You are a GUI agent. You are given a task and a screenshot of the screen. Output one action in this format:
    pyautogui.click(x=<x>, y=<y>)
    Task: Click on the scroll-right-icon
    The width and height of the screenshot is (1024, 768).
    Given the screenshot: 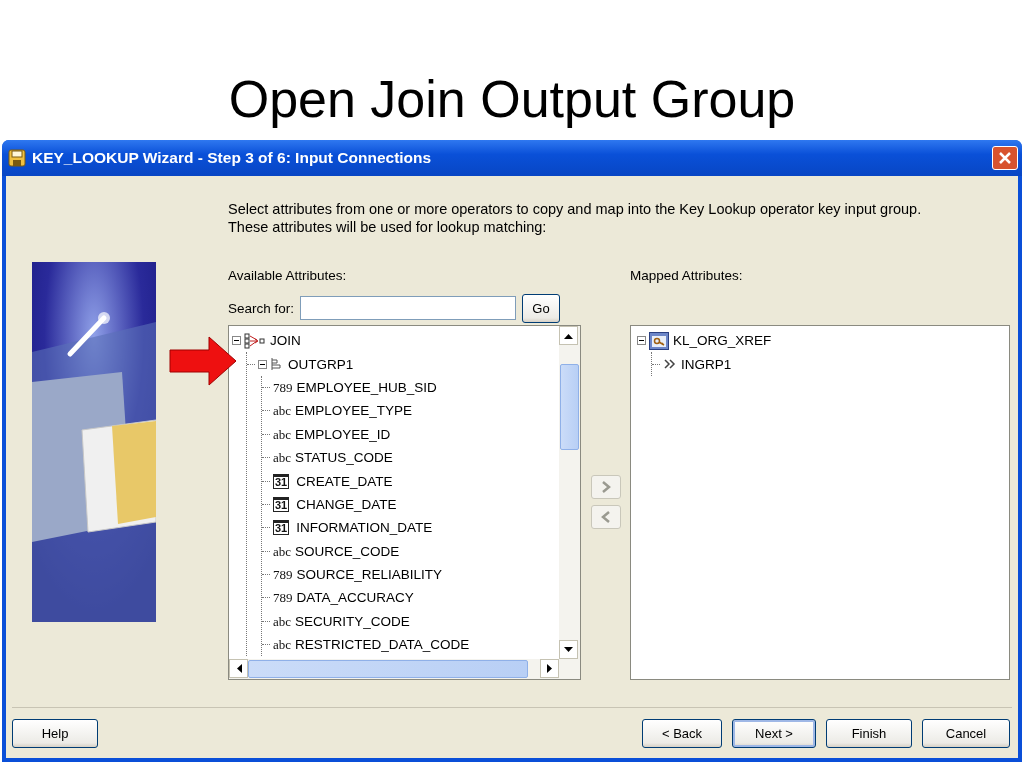 What is the action you would take?
    pyautogui.click(x=549, y=668)
    